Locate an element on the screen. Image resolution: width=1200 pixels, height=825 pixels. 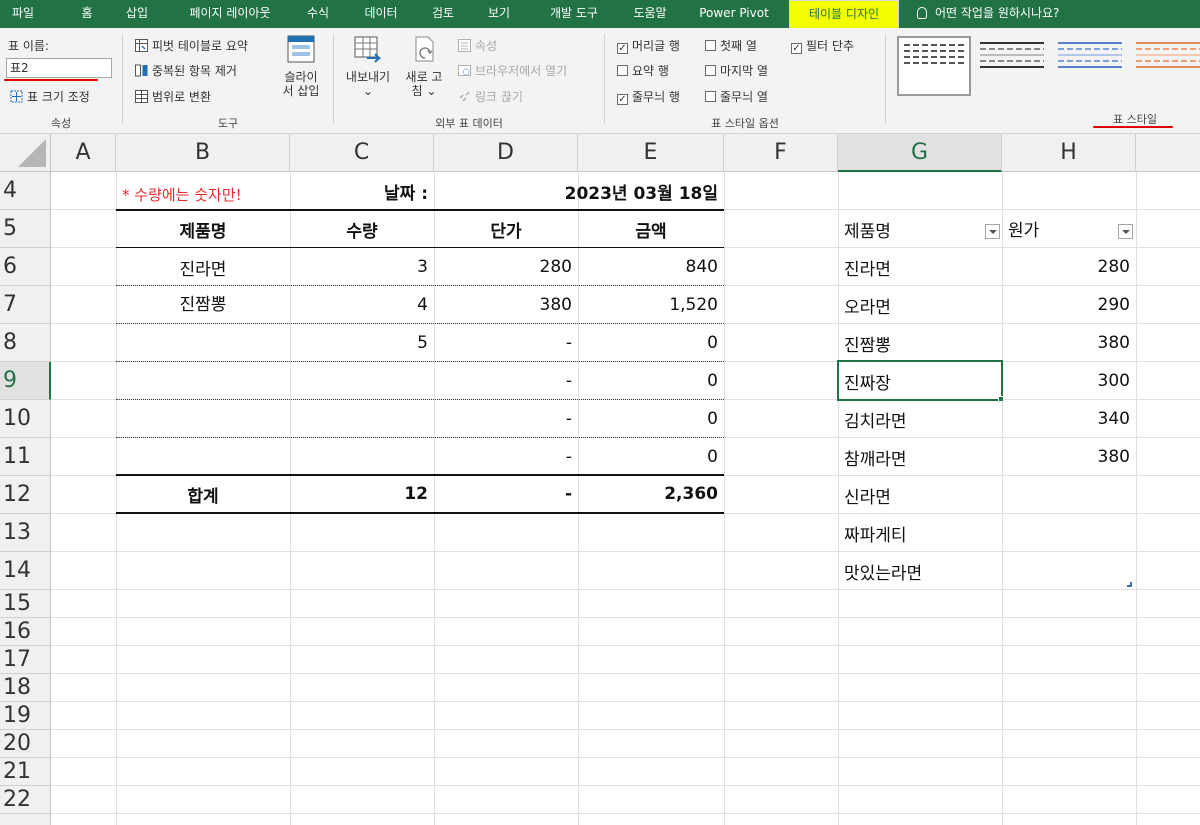
column-header-e: E is located at coordinates (651, 153).